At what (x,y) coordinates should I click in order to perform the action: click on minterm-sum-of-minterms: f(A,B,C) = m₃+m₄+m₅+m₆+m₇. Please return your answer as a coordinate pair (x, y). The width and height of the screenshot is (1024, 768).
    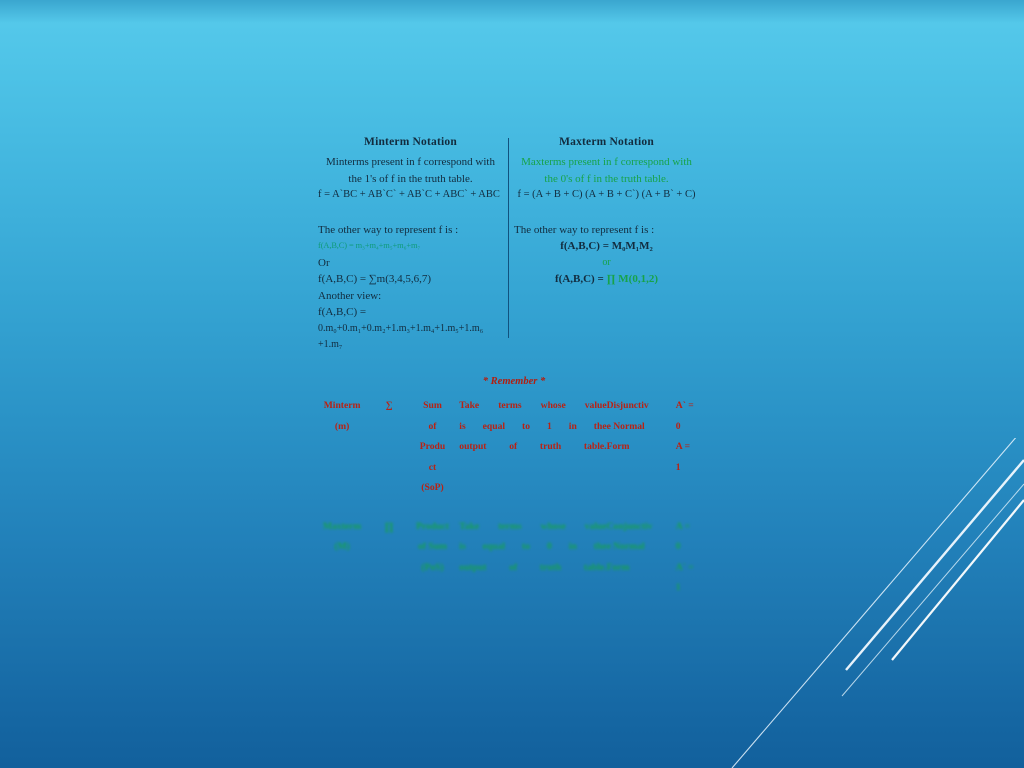
    Looking at the image, I should click on (369, 245).